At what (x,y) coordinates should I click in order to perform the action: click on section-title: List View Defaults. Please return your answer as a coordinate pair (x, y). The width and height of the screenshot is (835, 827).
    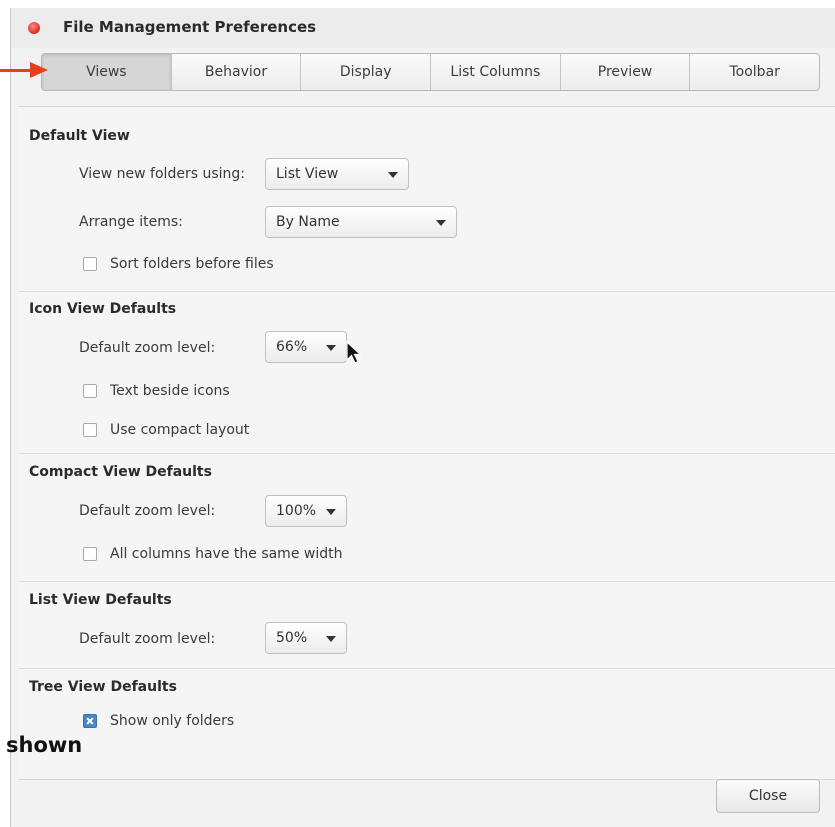
    Looking at the image, I should click on (100, 600).